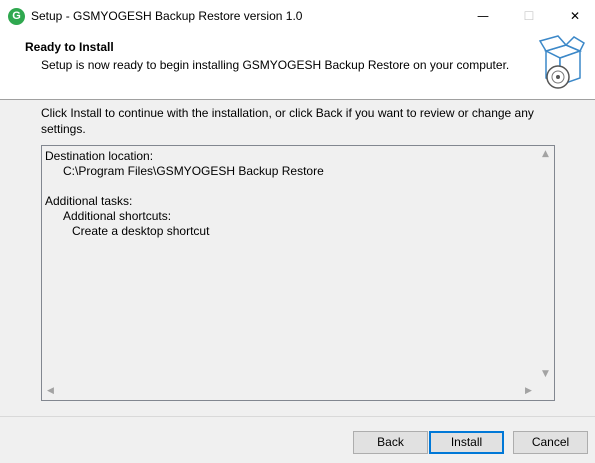 The width and height of the screenshot is (595, 463). What do you see at coordinates (117, 216) in the screenshot?
I see `summary-shortcuts-heading: Additional shortcuts:` at bounding box center [117, 216].